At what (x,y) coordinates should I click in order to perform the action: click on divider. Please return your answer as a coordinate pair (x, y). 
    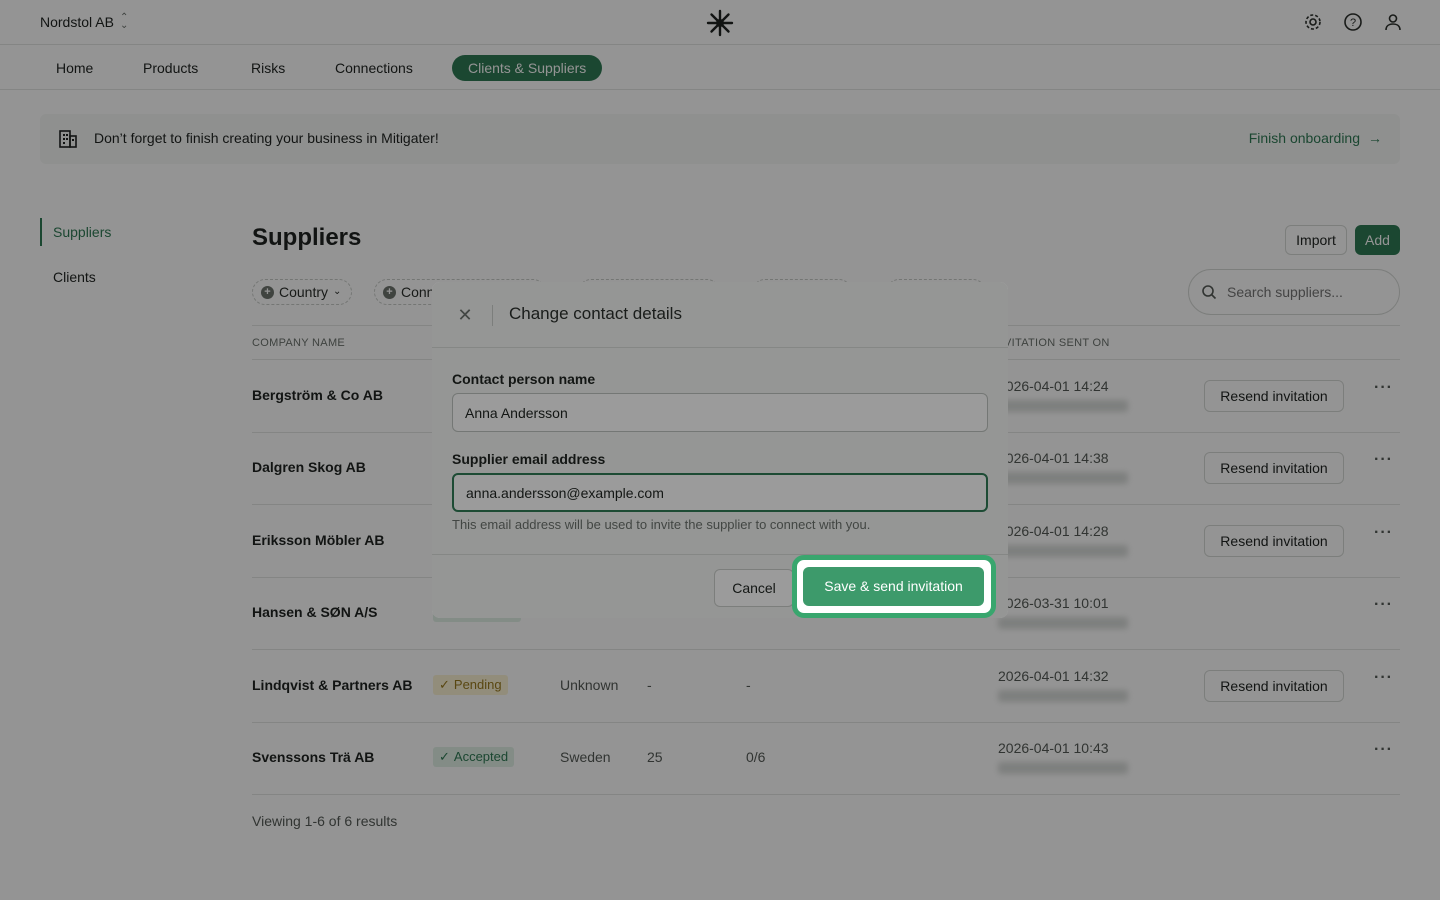
    Looking at the image, I should click on (492, 315).